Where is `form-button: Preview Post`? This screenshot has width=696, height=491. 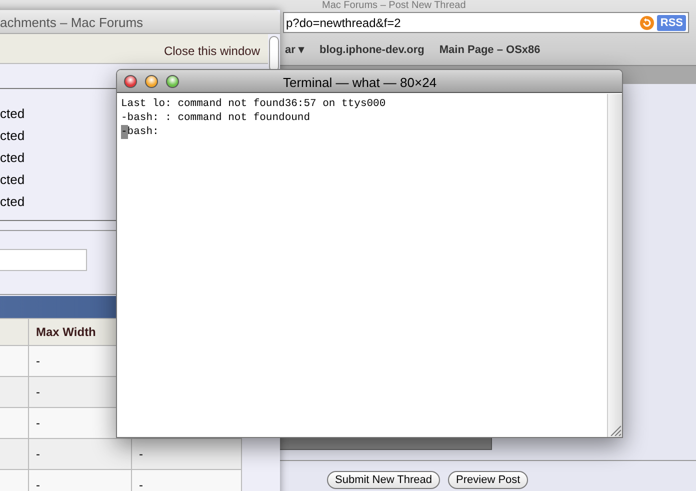
form-button: Preview Post is located at coordinates (488, 480).